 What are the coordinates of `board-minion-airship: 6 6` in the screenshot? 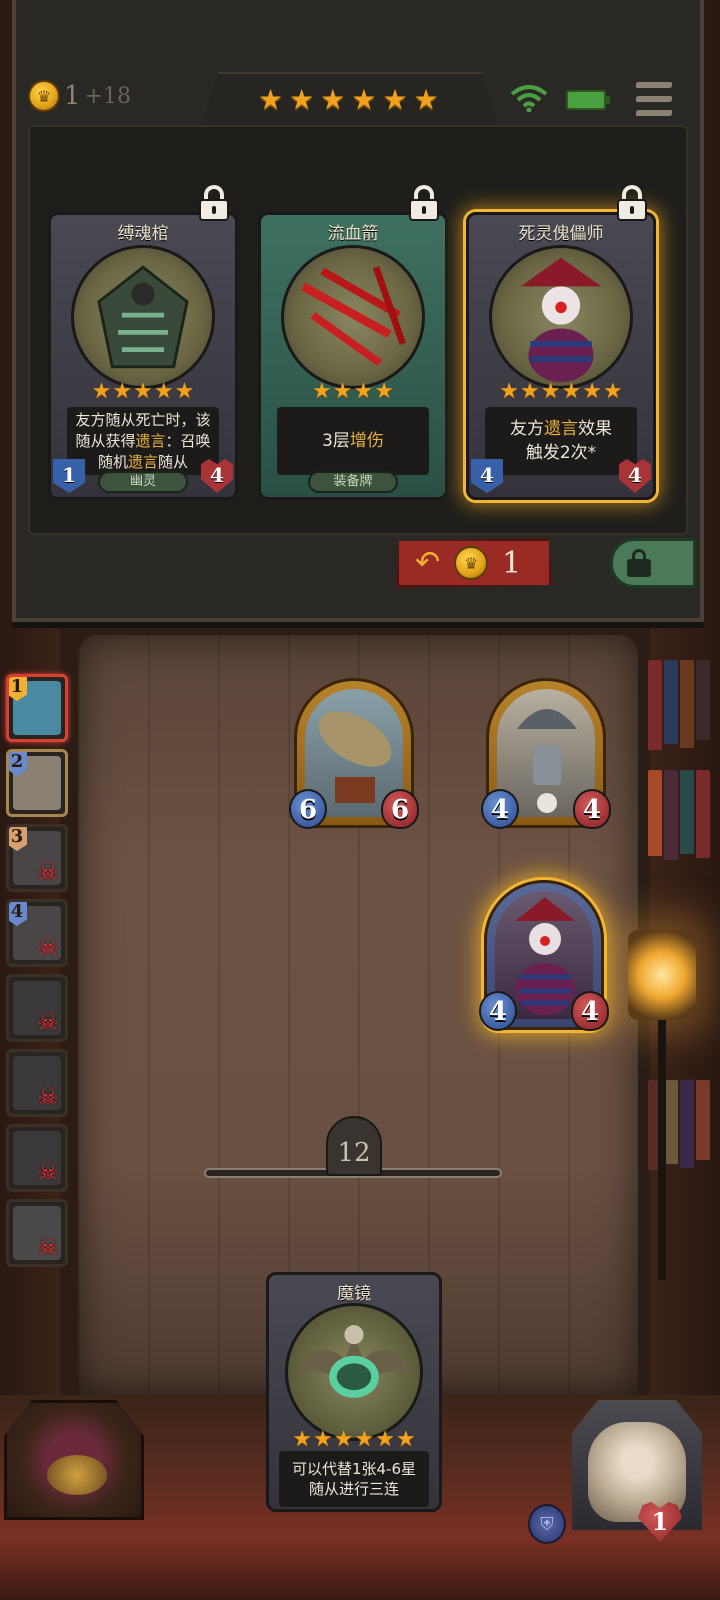 It's located at (354, 753).